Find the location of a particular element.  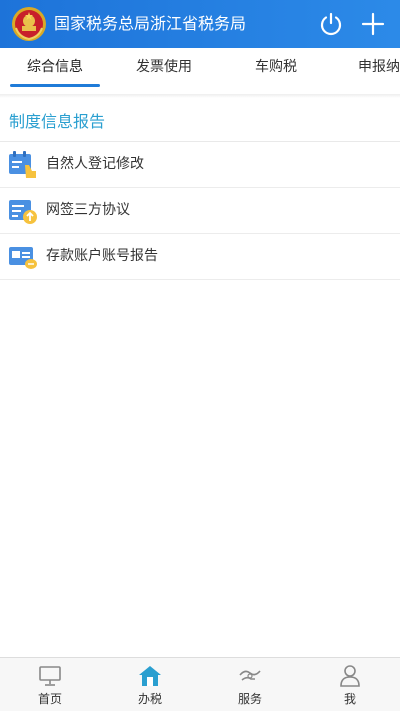

tab-declaration: 申报纳 is located at coordinates (379, 71).